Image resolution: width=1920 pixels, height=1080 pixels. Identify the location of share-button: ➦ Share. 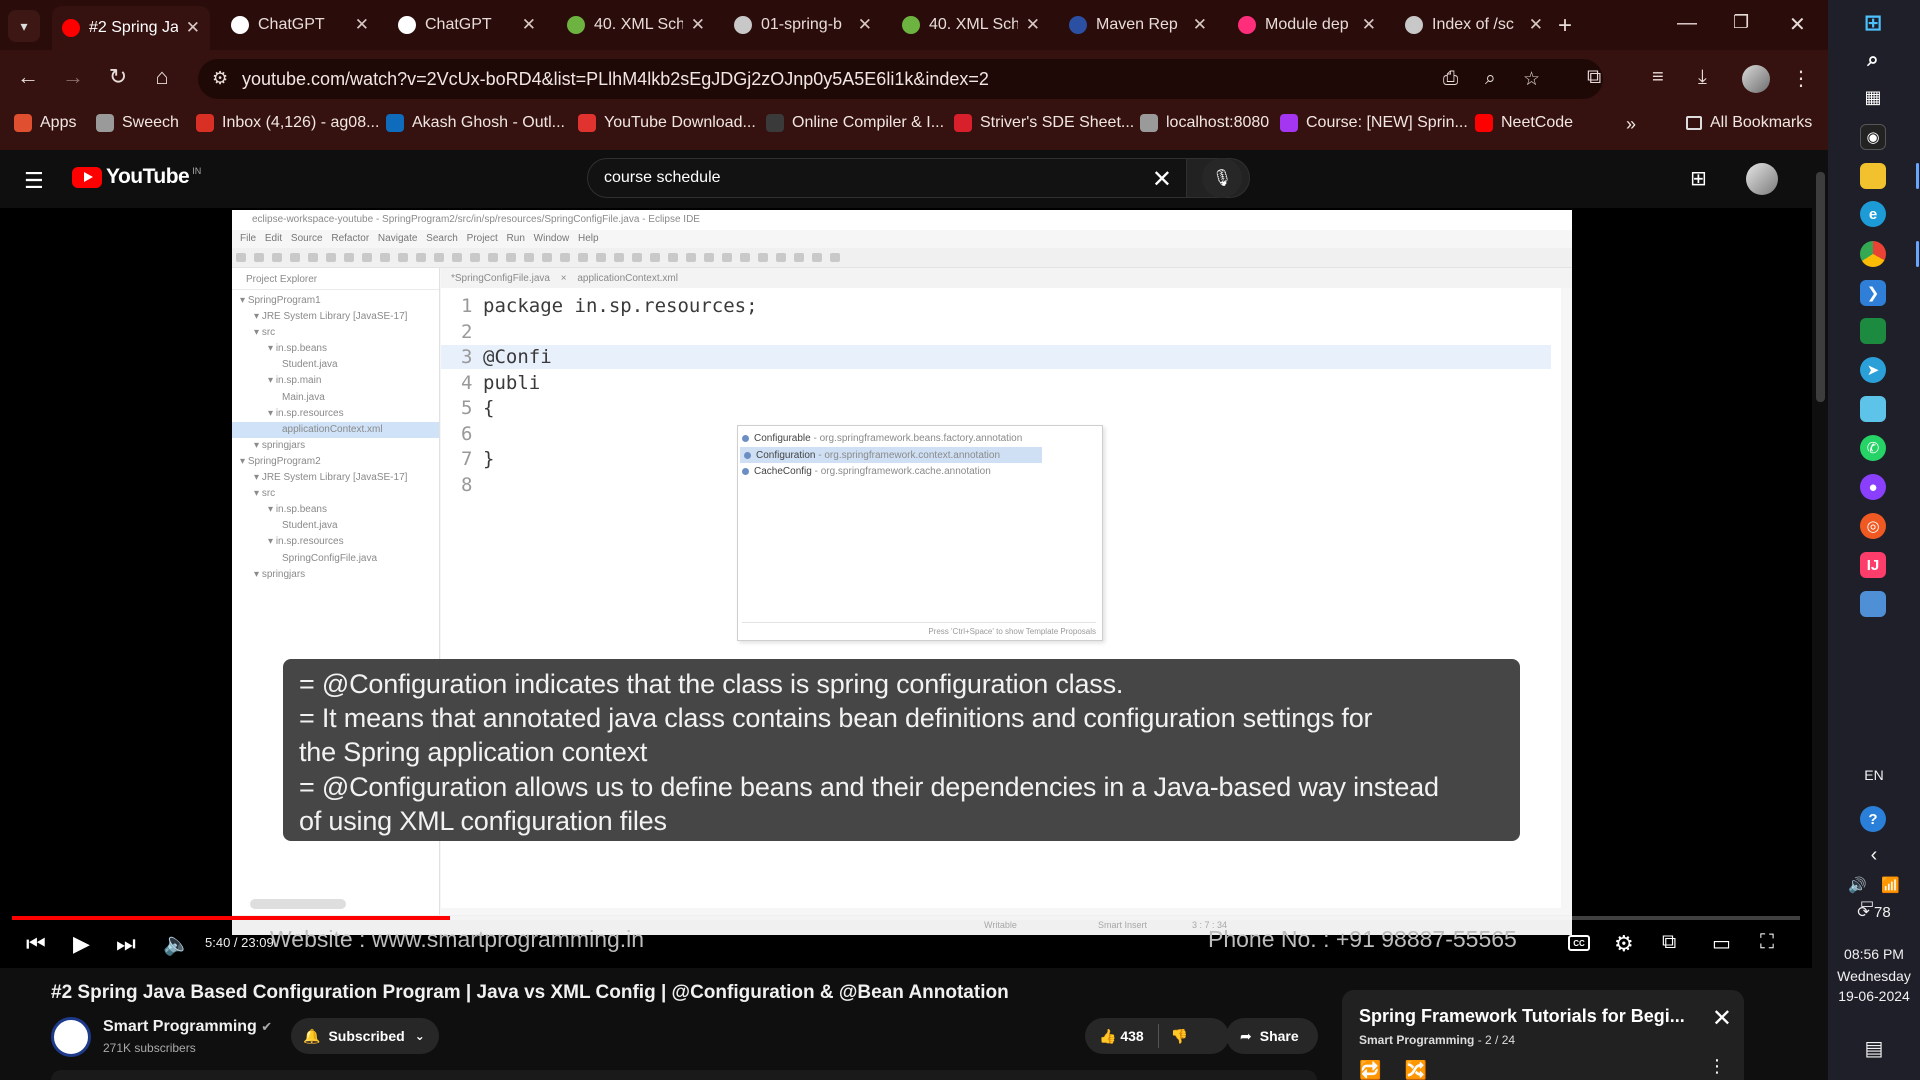
(1272, 1036).